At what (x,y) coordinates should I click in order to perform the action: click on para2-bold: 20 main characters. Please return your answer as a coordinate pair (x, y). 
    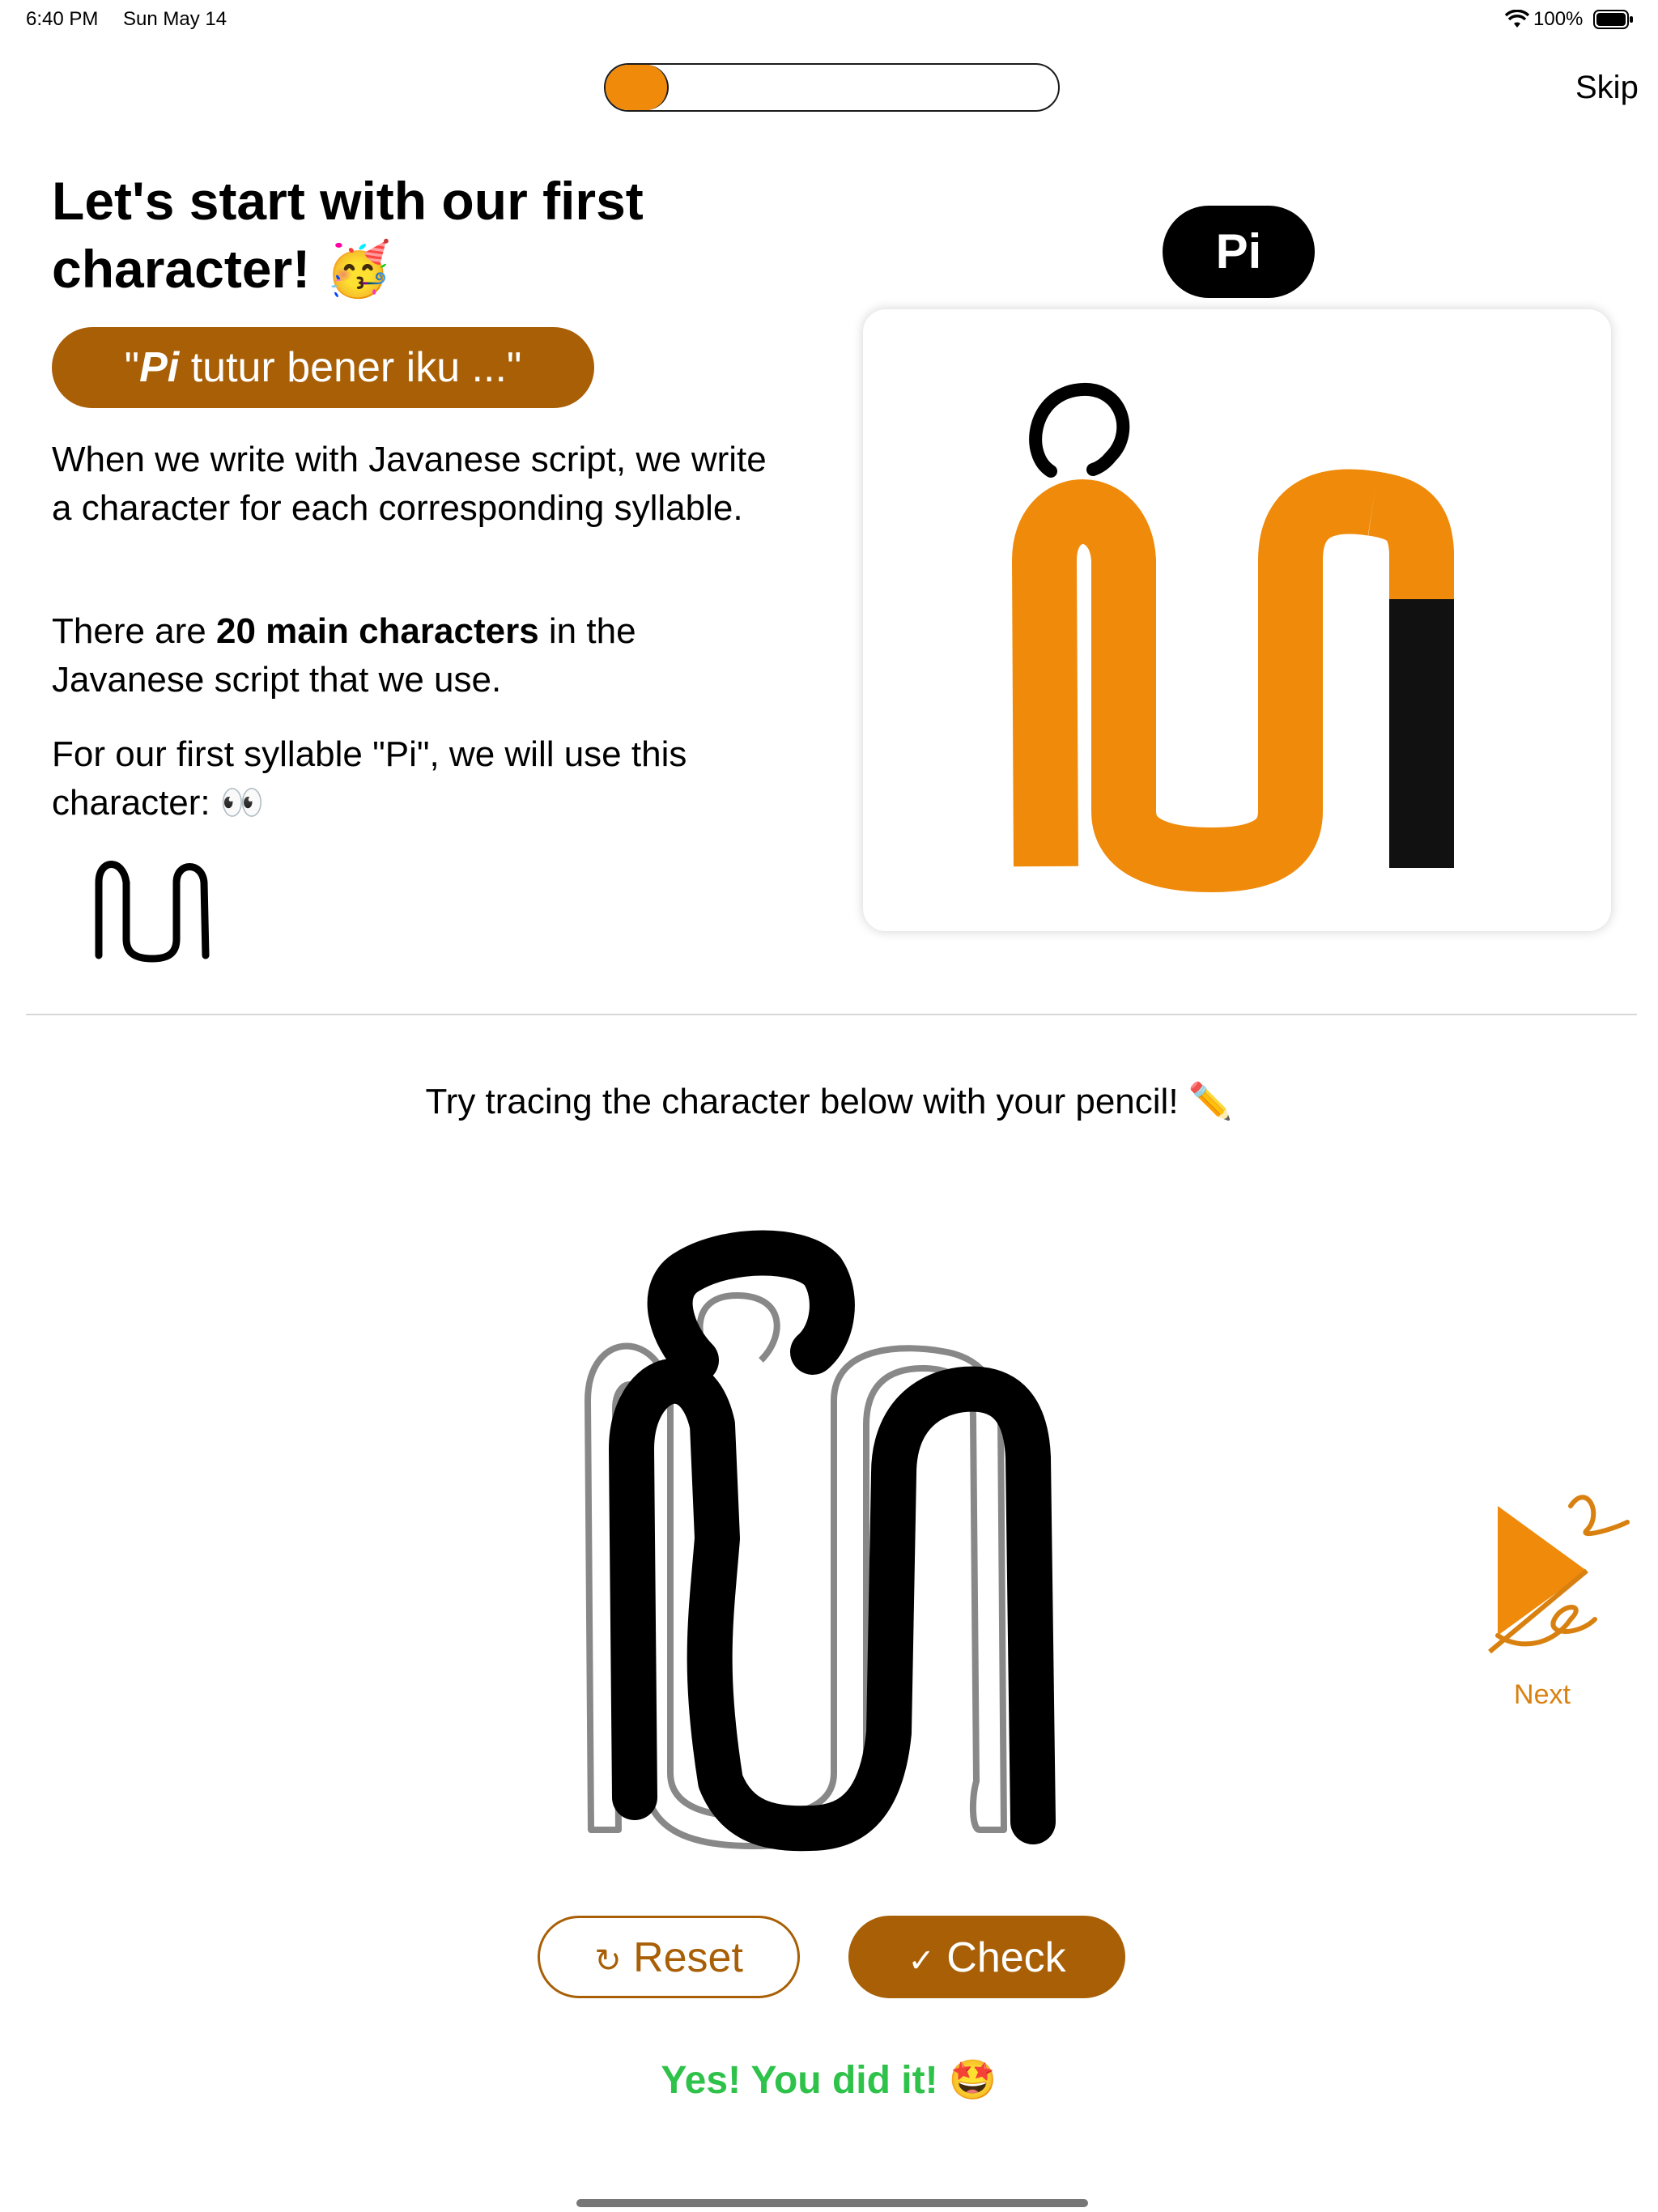
    Looking at the image, I should click on (377, 631).